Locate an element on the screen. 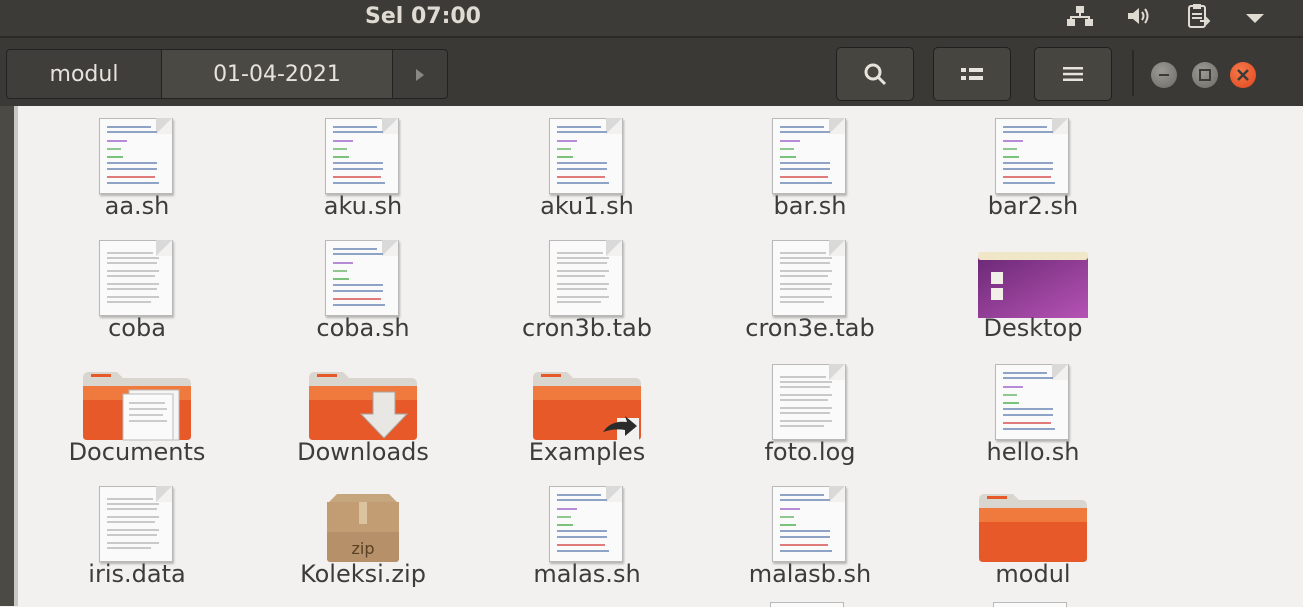 This screenshot has width=1303, height=607. folder-icon is located at coordinates (1033, 523).